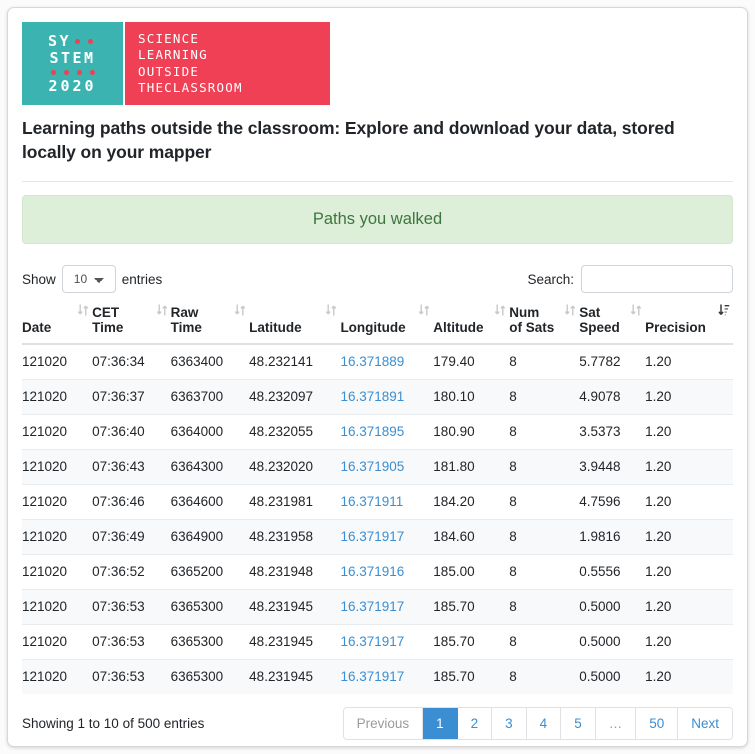 The image size is (755, 754). I want to click on column-header-latitude: Latitude, so click(295, 324).